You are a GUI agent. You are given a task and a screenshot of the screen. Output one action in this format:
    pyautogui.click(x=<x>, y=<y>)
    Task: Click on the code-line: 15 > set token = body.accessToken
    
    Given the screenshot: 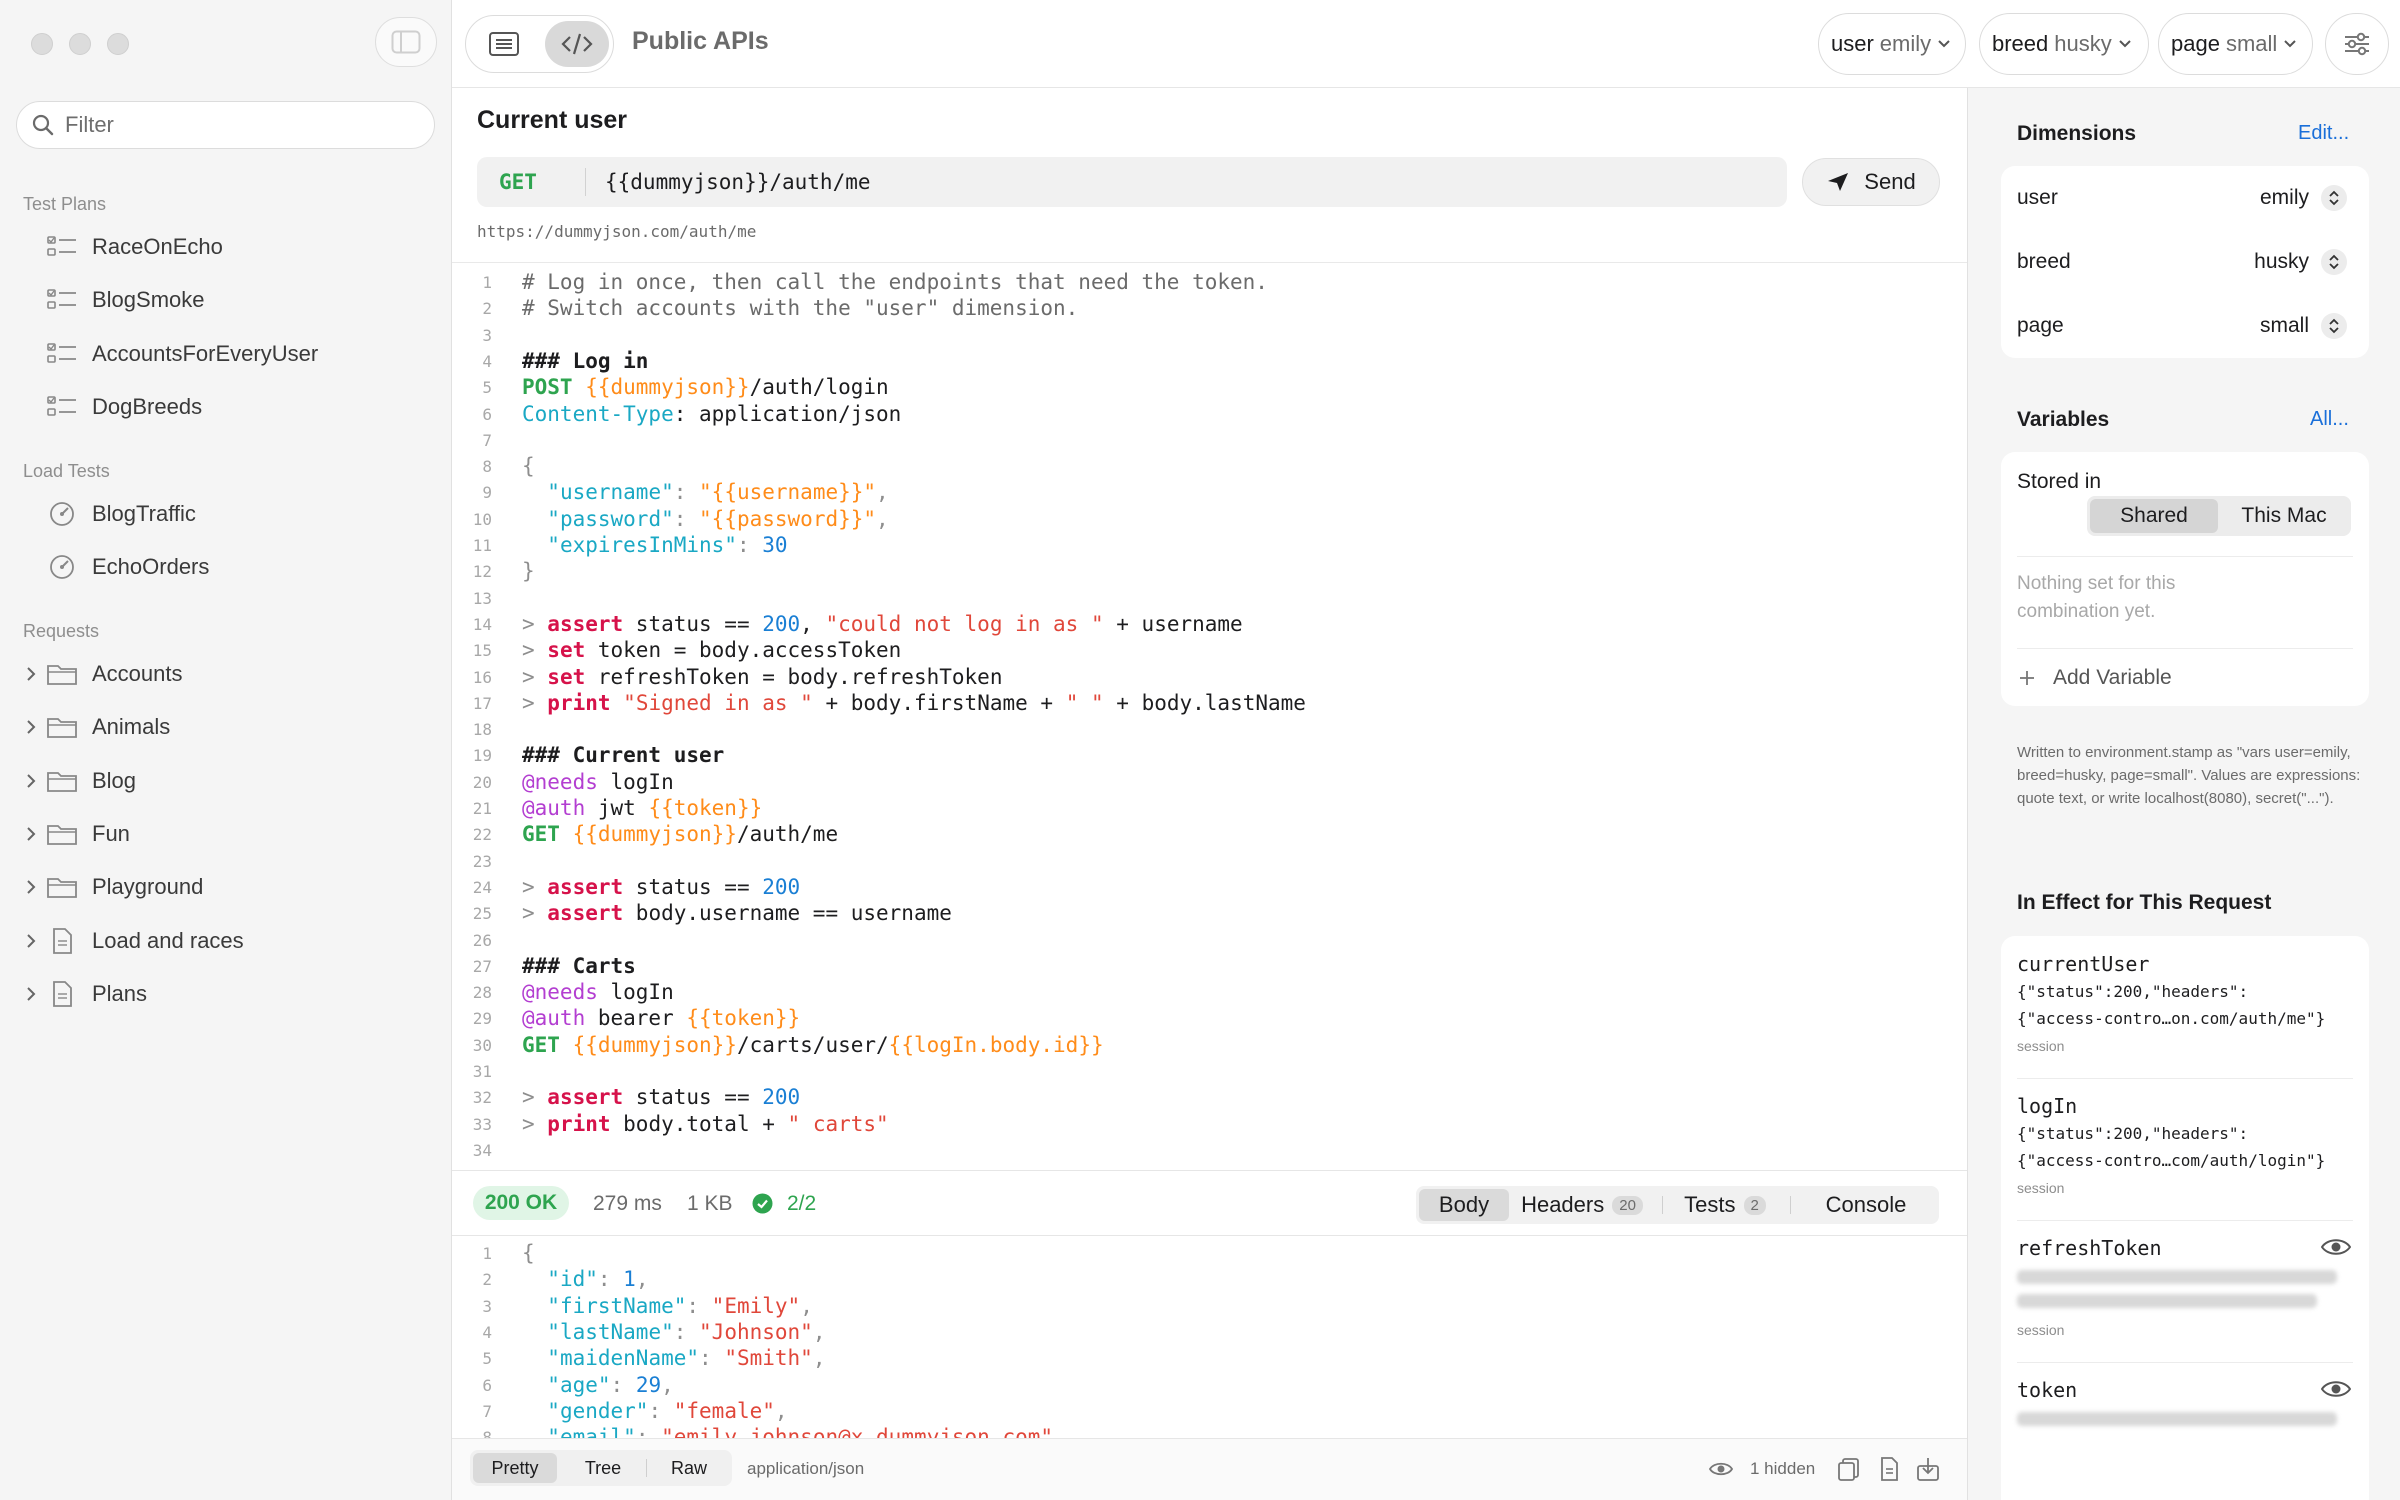 What is the action you would take?
    pyautogui.click(x=1209, y=650)
    